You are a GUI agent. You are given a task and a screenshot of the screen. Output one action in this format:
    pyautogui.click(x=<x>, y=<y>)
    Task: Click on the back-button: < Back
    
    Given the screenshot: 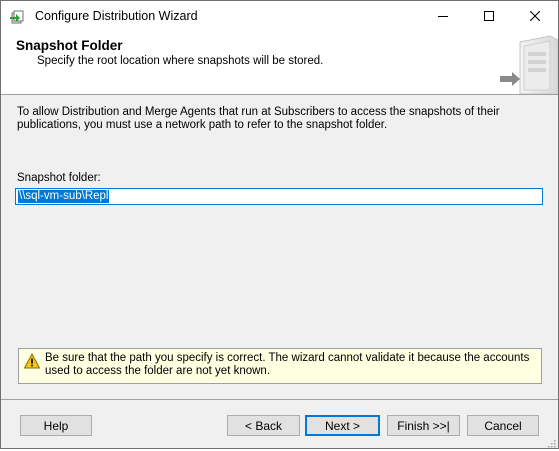 What is the action you would take?
    pyautogui.click(x=263, y=425)
    